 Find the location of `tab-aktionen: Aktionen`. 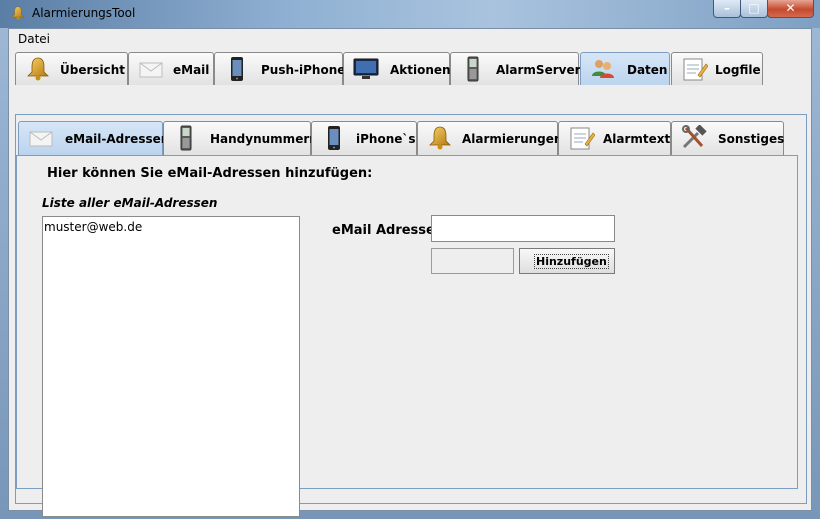

tab-aktionen: Aktionen is located at coordinates (397, 68).